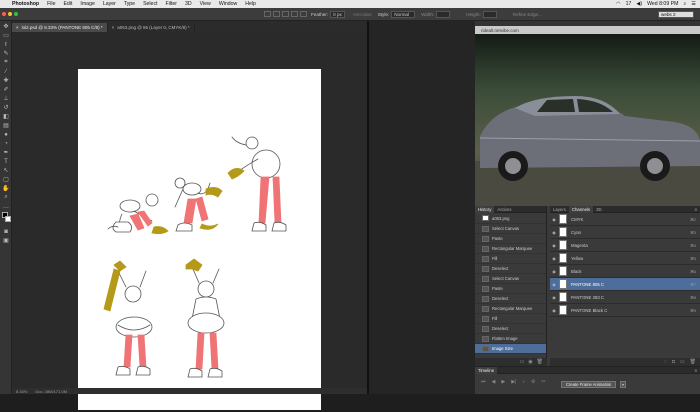 The height and width of the screenshot is (412, 700). What do you see at coordinates (150, 4) in the screenshot?
I see `menu-select: Select` at bounding box center [150, 4].